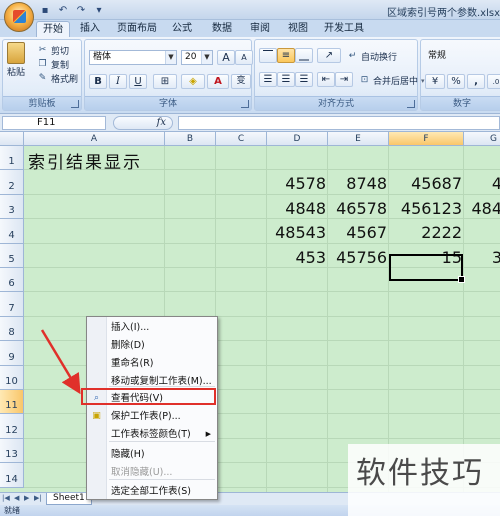 The height and width of the screenshot is (516, 500). I want to click on annotation-arrow, so click(60, 362).